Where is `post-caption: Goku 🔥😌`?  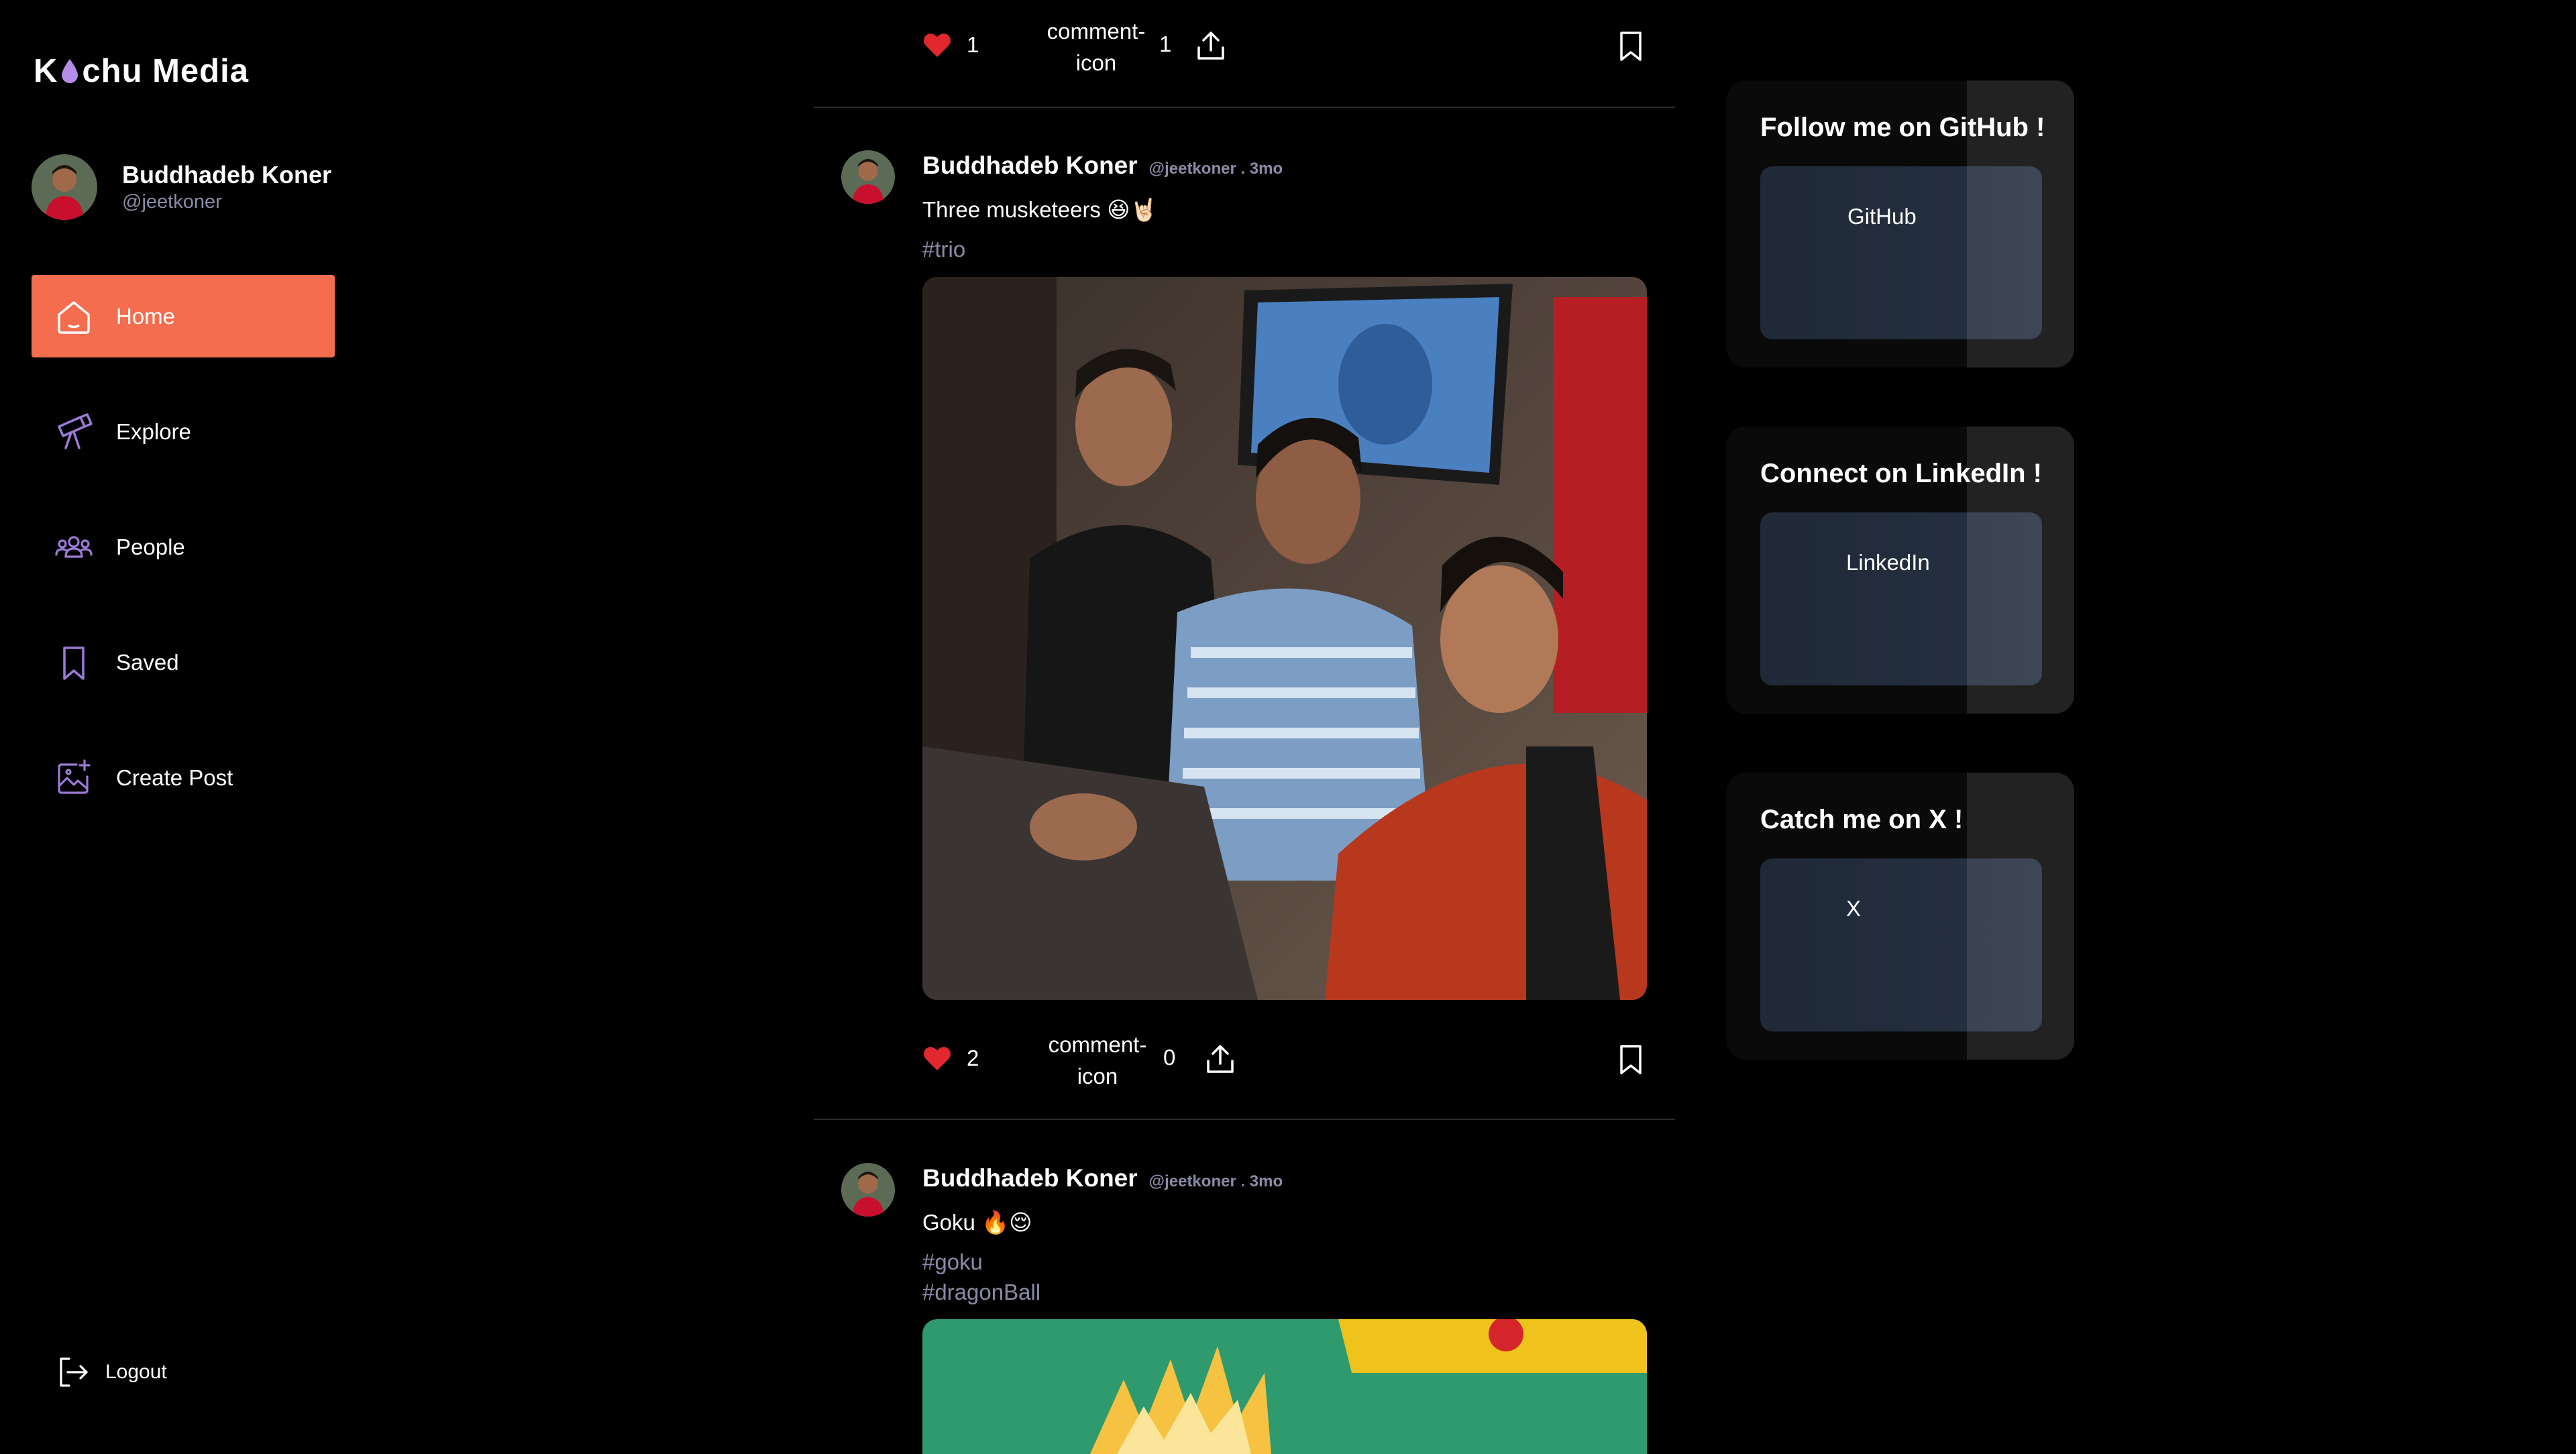
post-caption: Goku 🔥😌 is located at coordinates (977, 1222).